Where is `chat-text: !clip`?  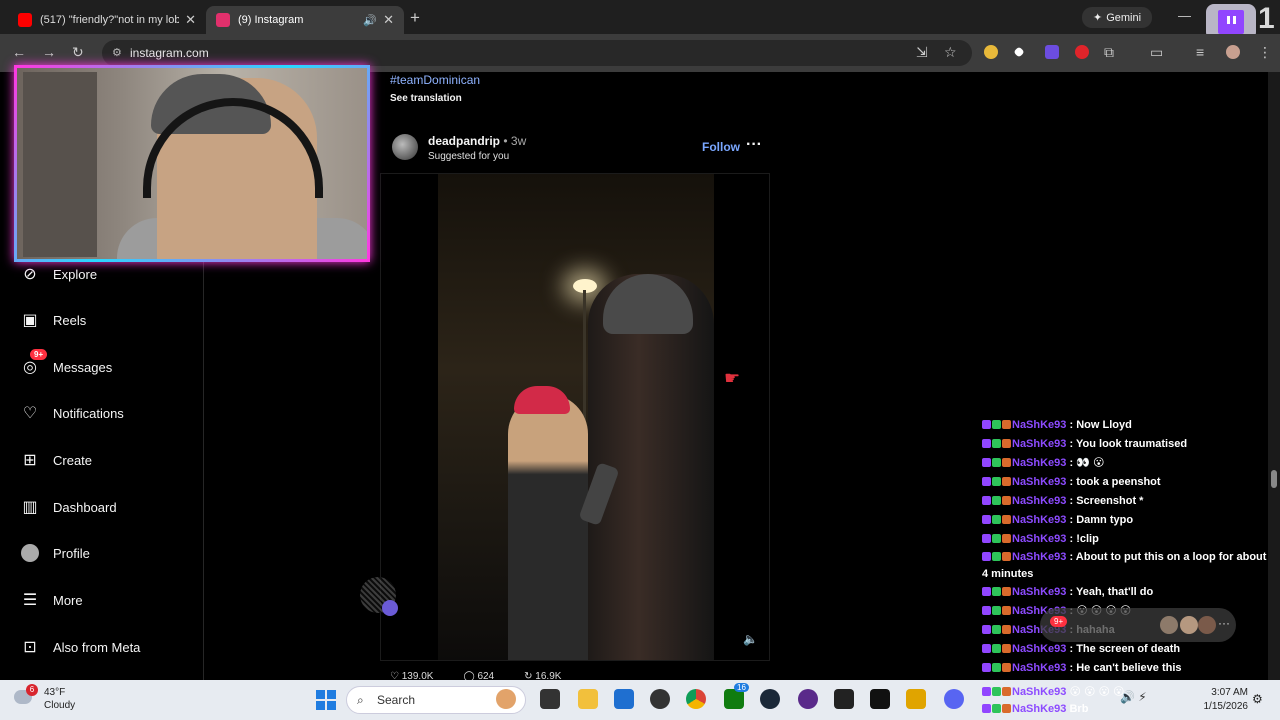 chat-text: !clip is located at coordinates (1087, 539).